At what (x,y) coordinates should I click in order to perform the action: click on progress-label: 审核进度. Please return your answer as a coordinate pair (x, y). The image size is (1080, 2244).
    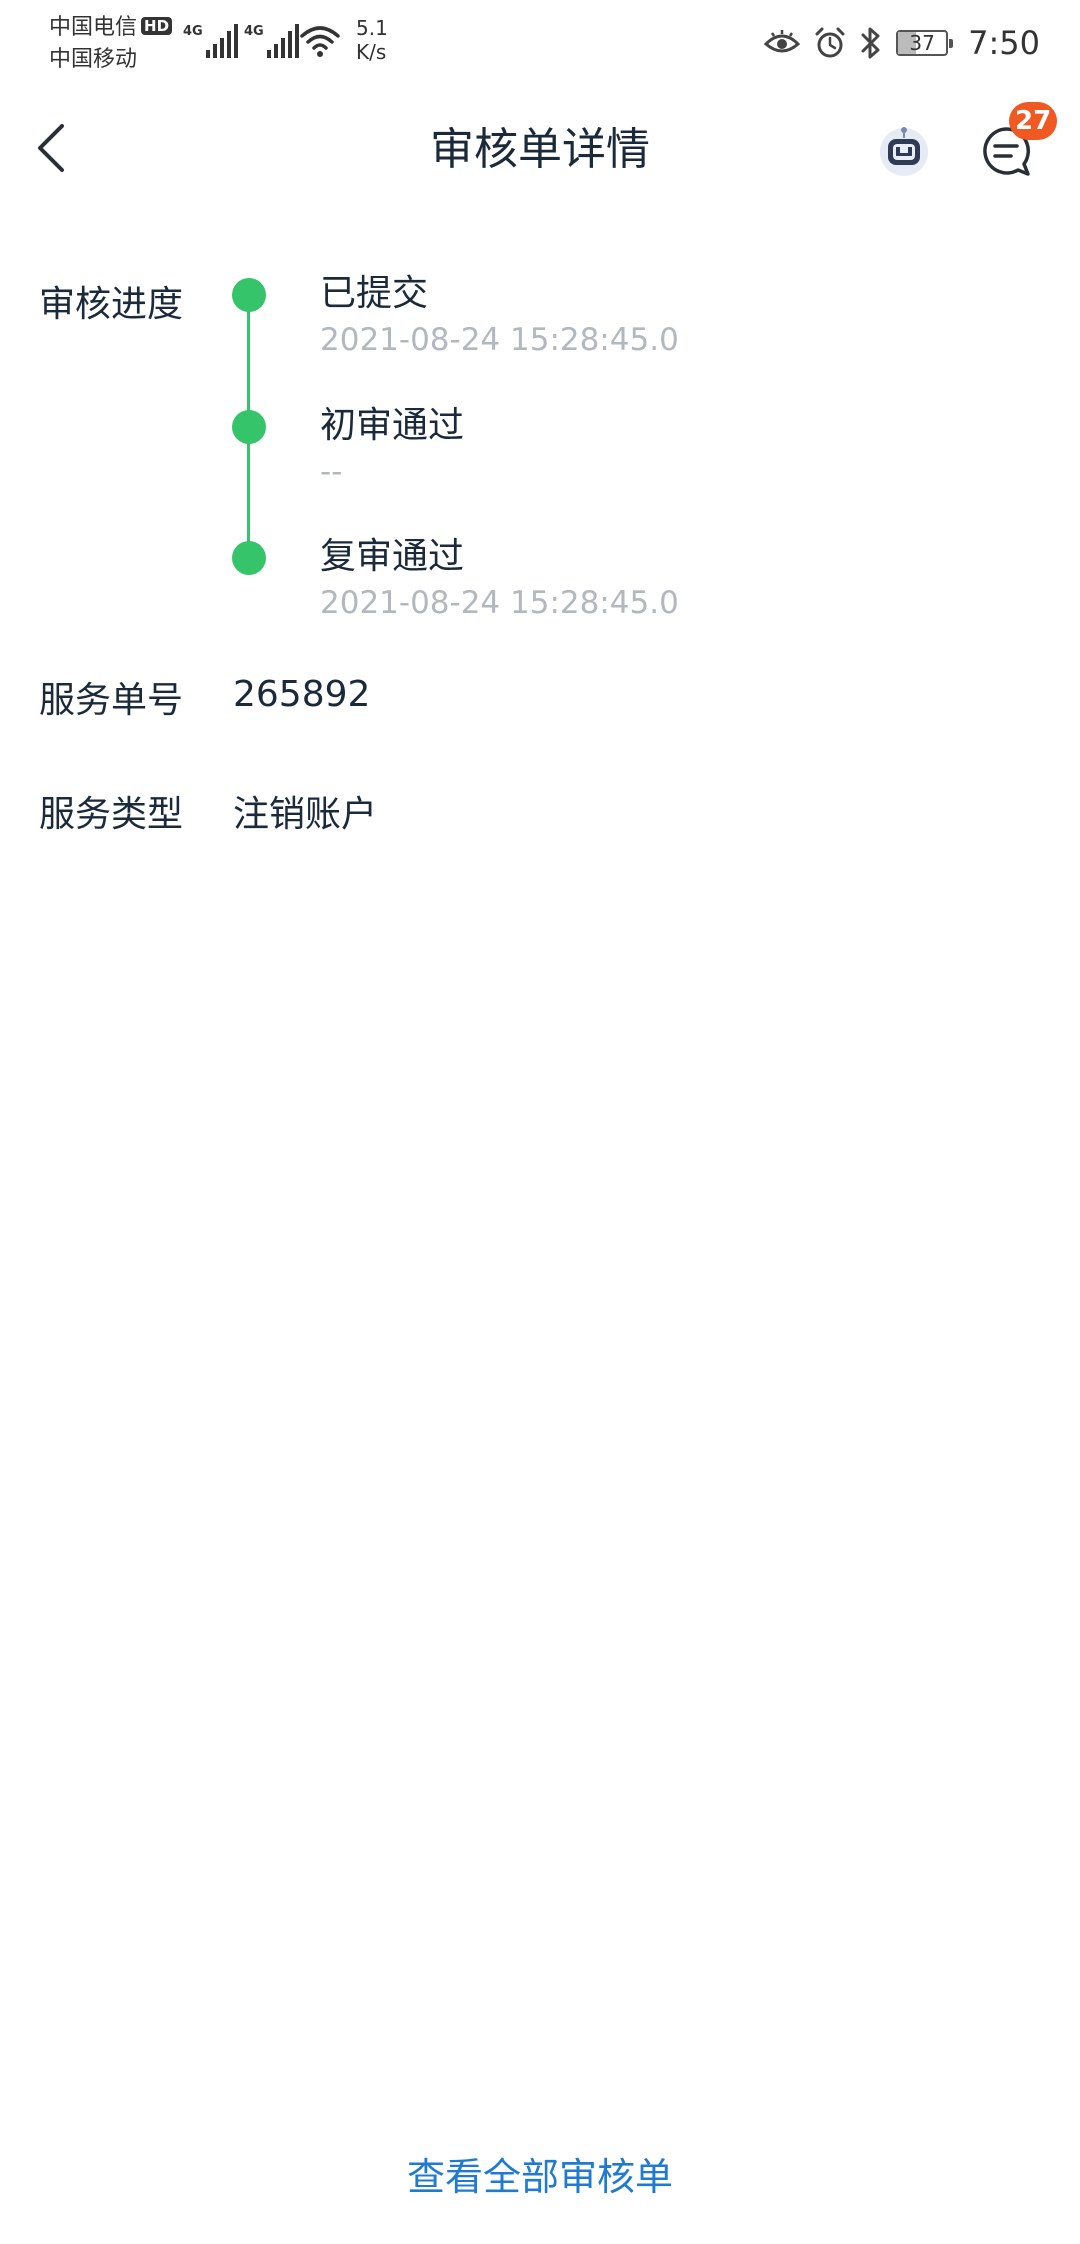
    Looking at the image, I should click on (111, 304).